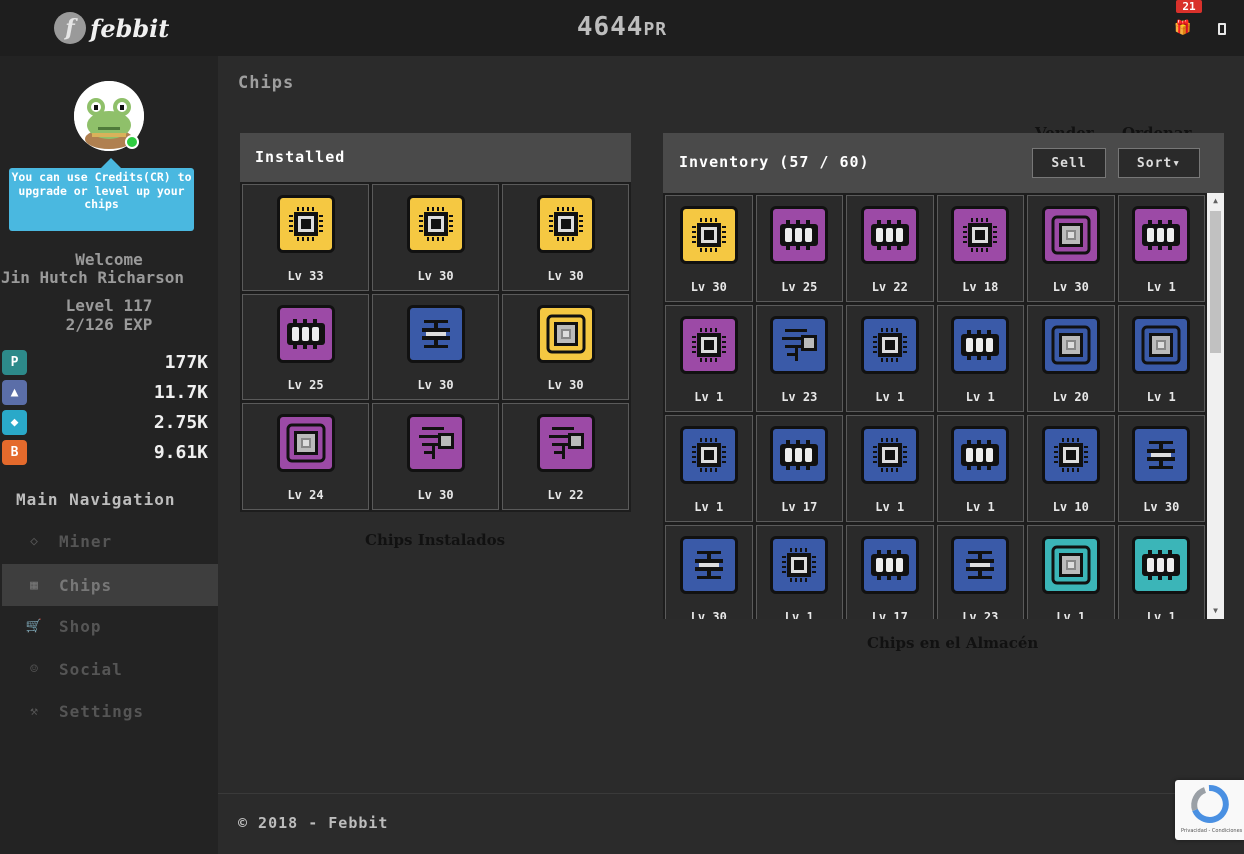  I want to click on inventory-chip-slot: Lv 25, so click(799, 248).